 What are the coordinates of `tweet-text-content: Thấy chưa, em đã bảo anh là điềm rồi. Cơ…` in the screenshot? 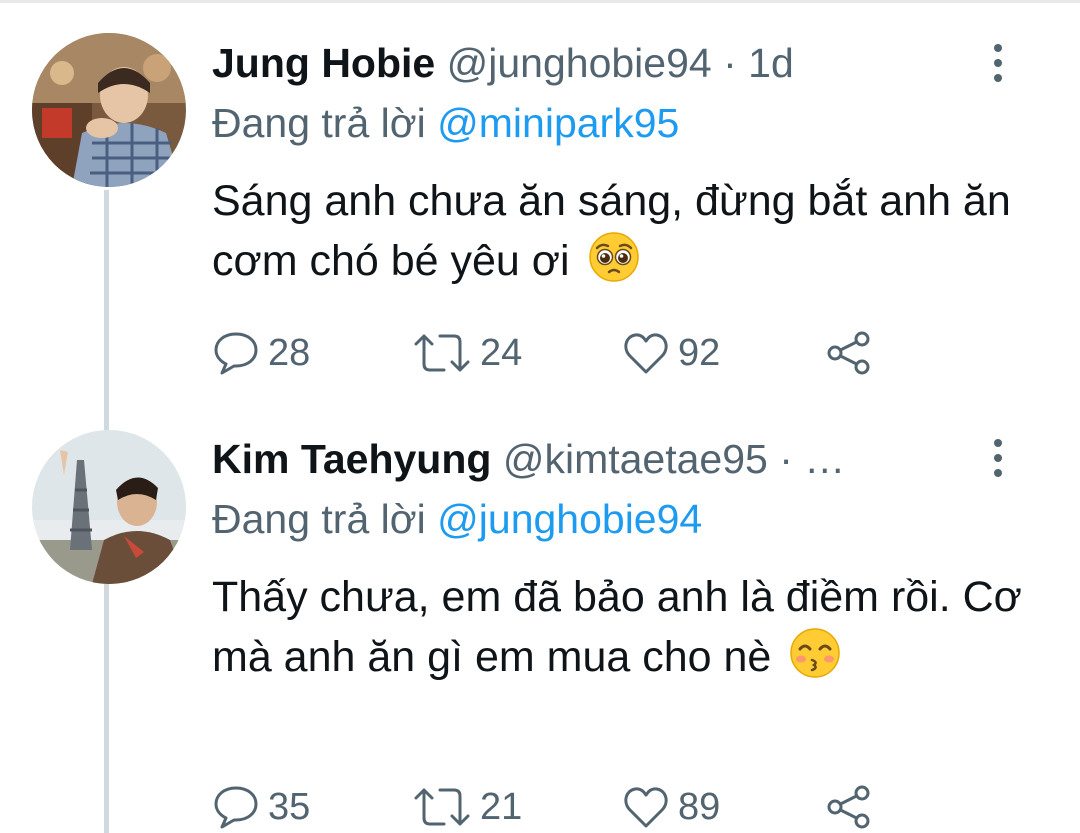 It's located at (617, 627).